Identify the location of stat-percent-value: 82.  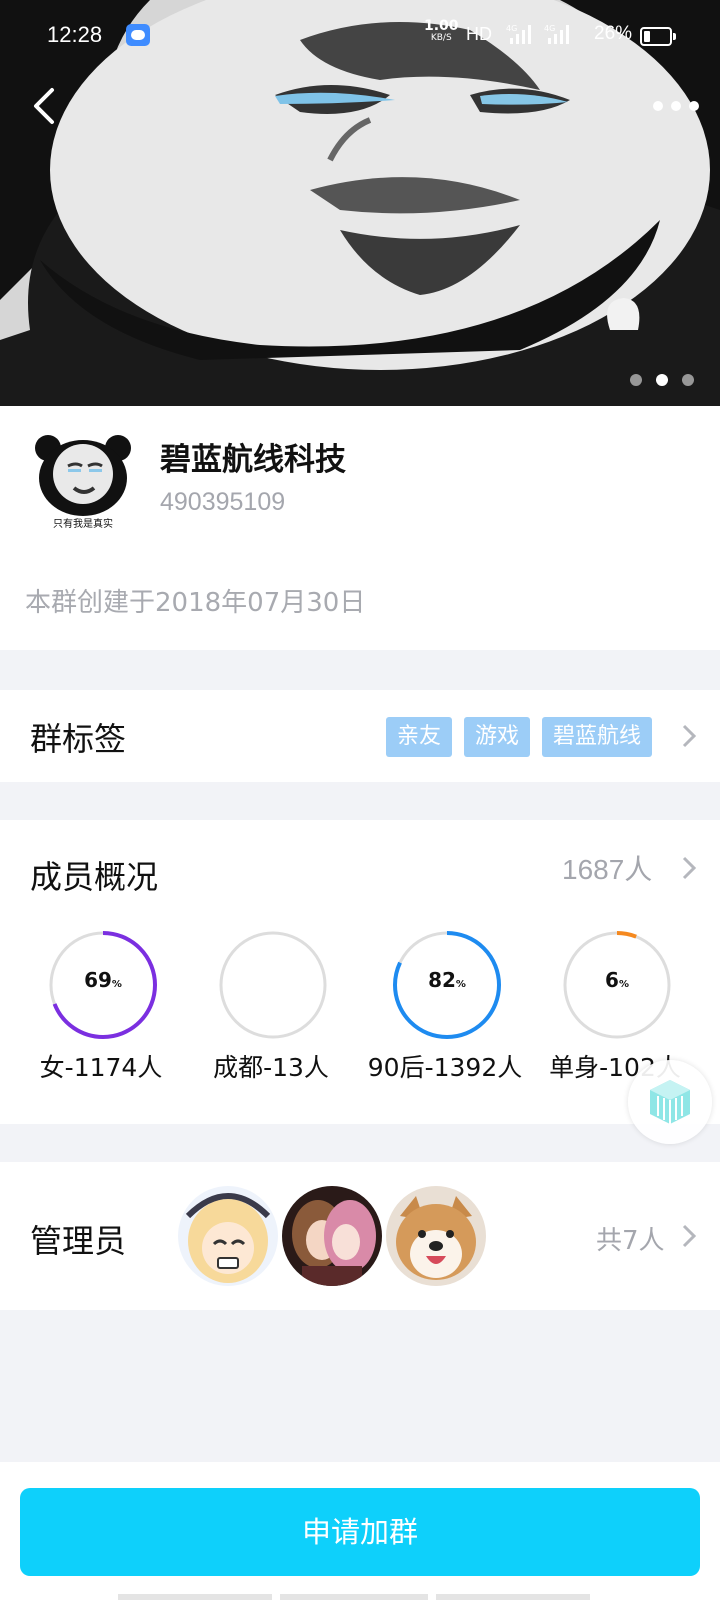
(442, 980).